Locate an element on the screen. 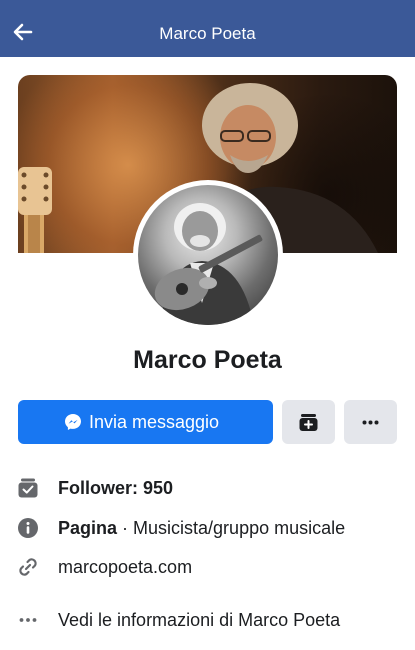 Image resolution: width=415 pixels, height=650 pixels. website-link: marcopoeta.com is located at coordinates (125, 567).